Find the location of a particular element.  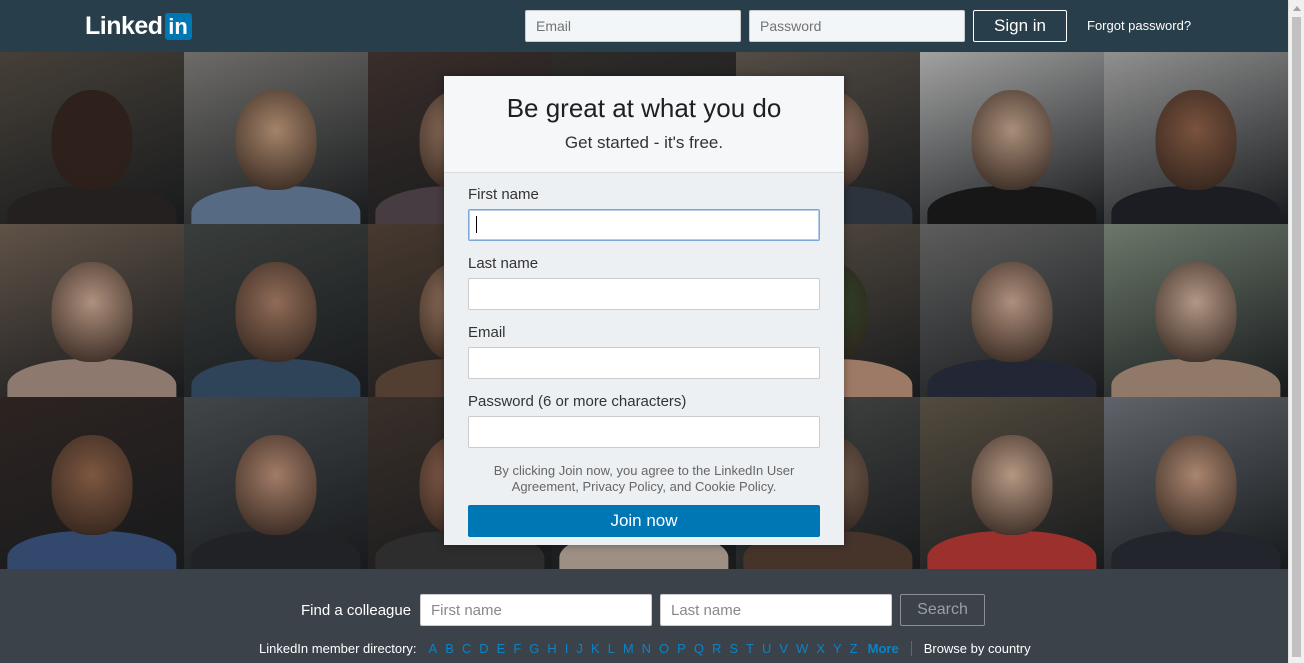

scrollbar-thumb is located at coordinates (1296, 337).